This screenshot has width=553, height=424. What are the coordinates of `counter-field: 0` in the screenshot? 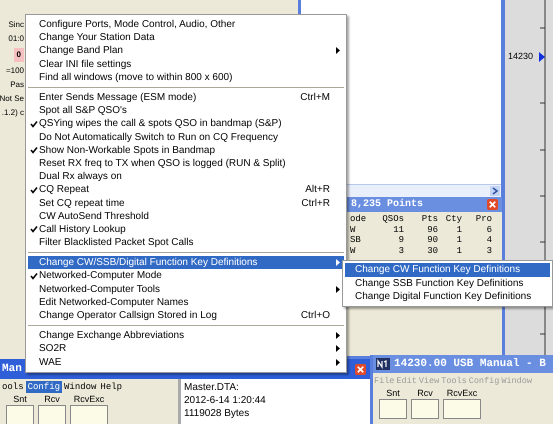 It's located at (19, 55).